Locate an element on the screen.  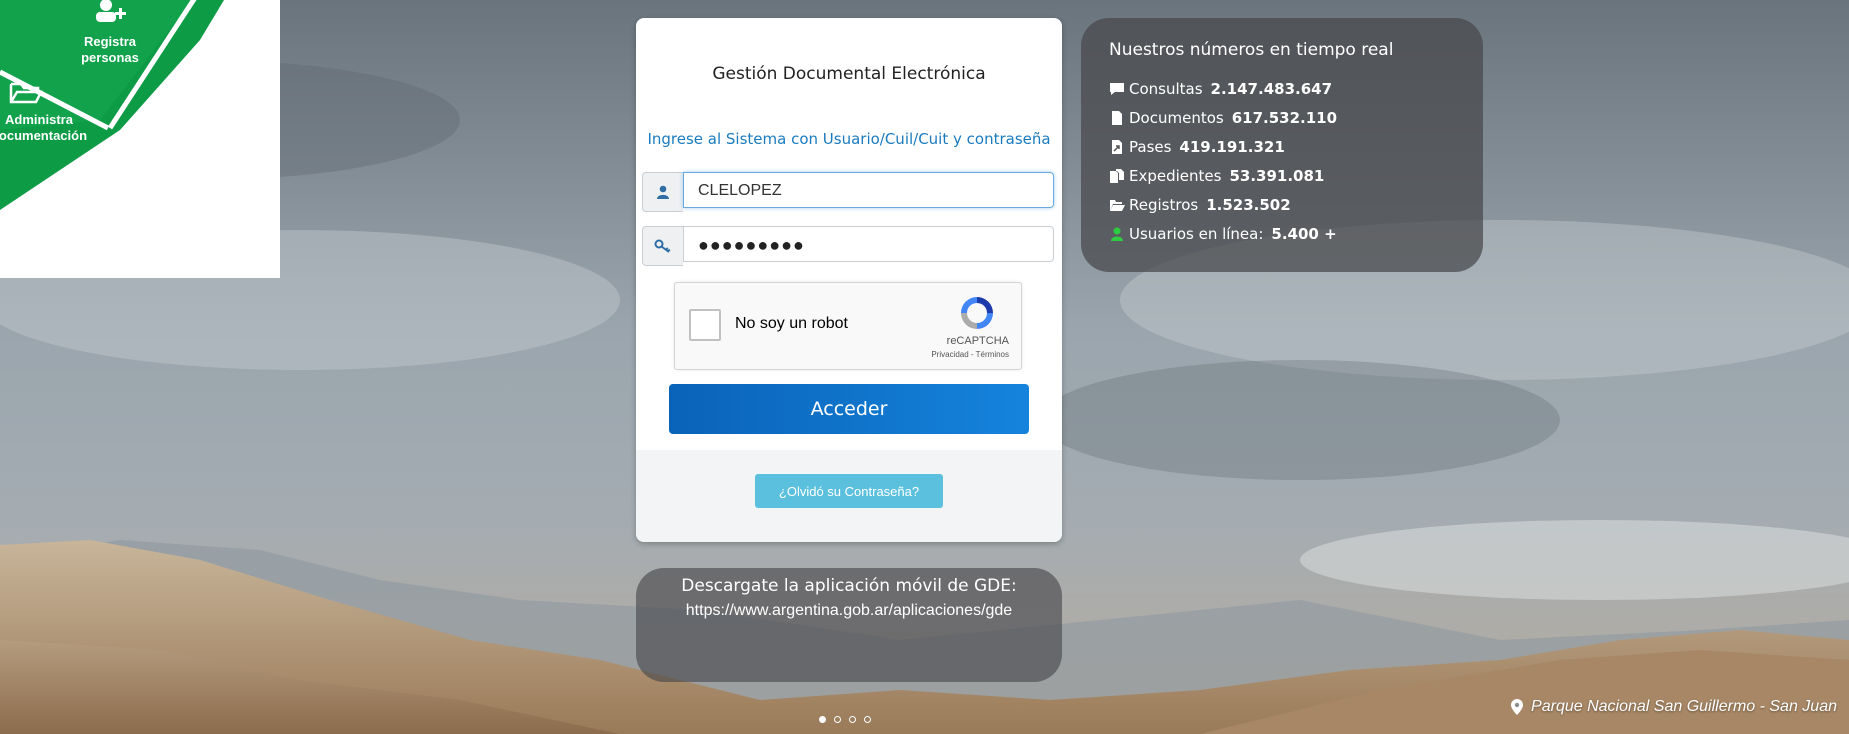
stat-value: 419.191.321 is located at coordinates (1232, 147).